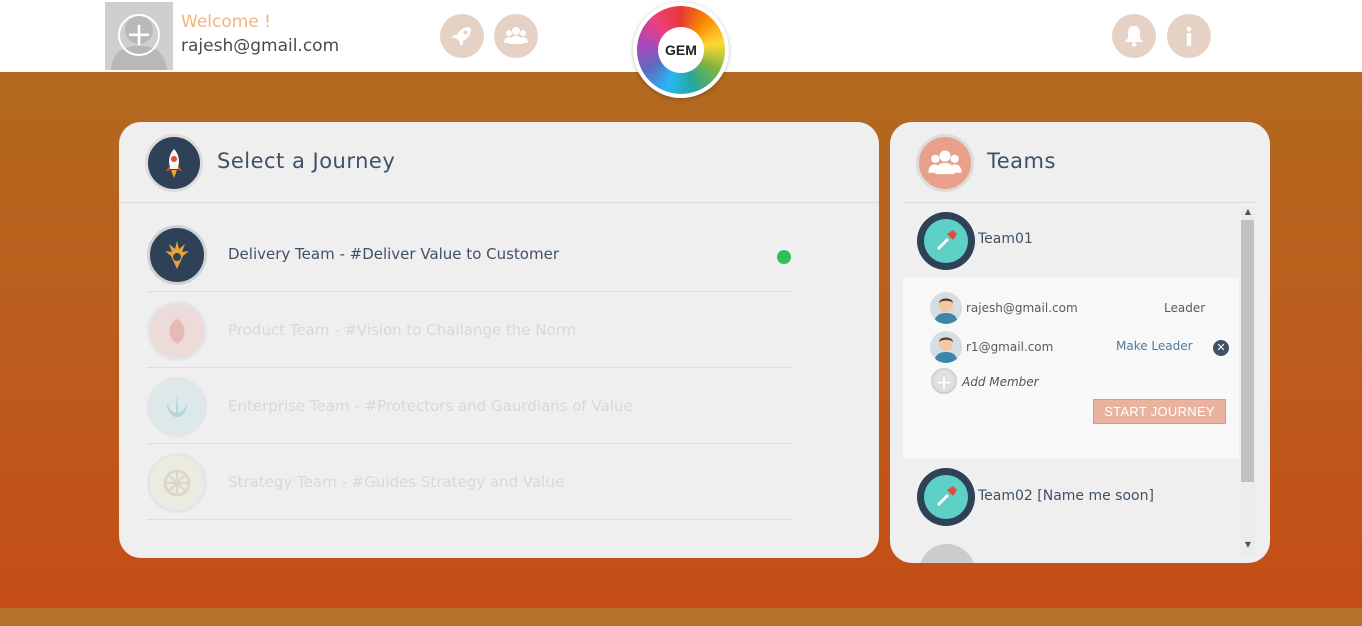 The image size is (1362, 626). I want to click on scroll-down-icon: ▼, so click(1248, 545).